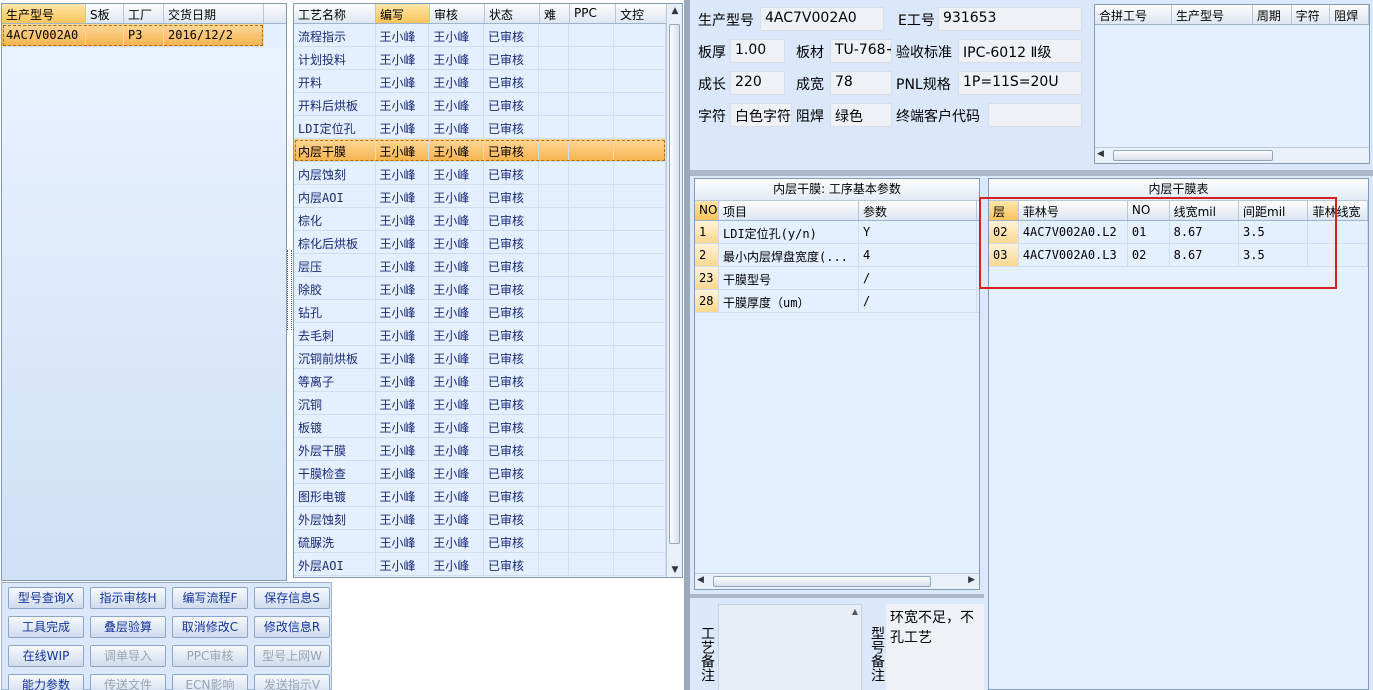 The width and height of the screenshot is (1373, 690). What do you see at coordinates (292, 656) in the screenshot?
I see `action-button: 型号上网W` at bounding box center [292, 656].